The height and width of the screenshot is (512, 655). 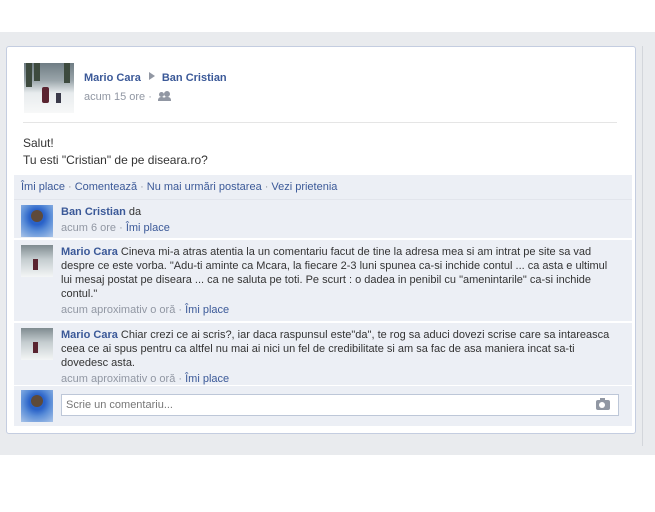 I want to click on unfollow-link: Nu mai urmări postarea, so click(x=204, y=187).